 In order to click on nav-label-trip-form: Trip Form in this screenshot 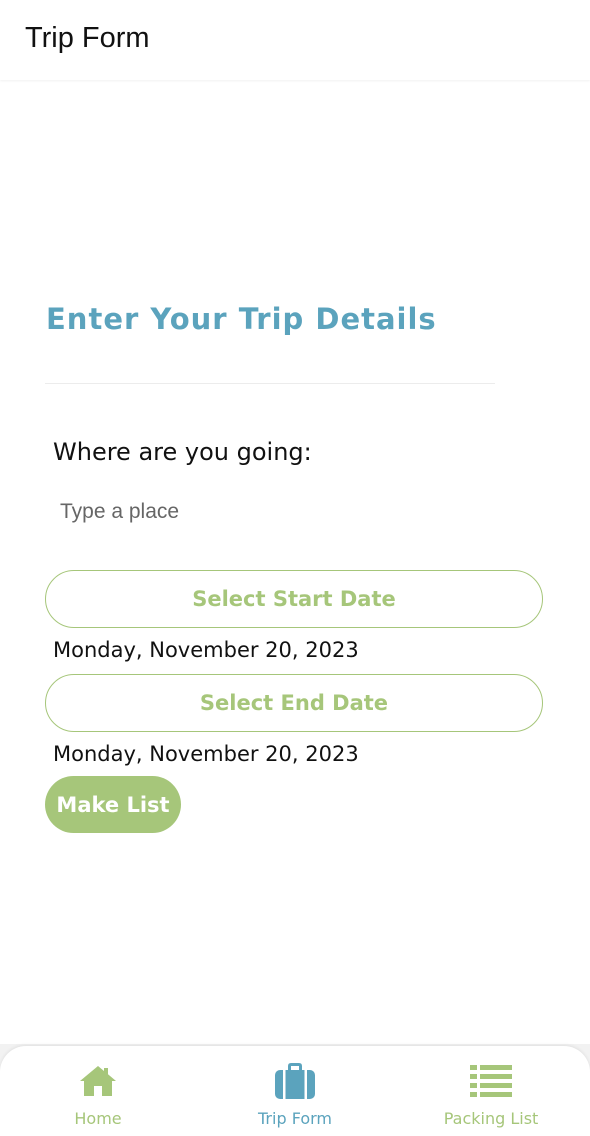, I will do `click(295, 1118)`.